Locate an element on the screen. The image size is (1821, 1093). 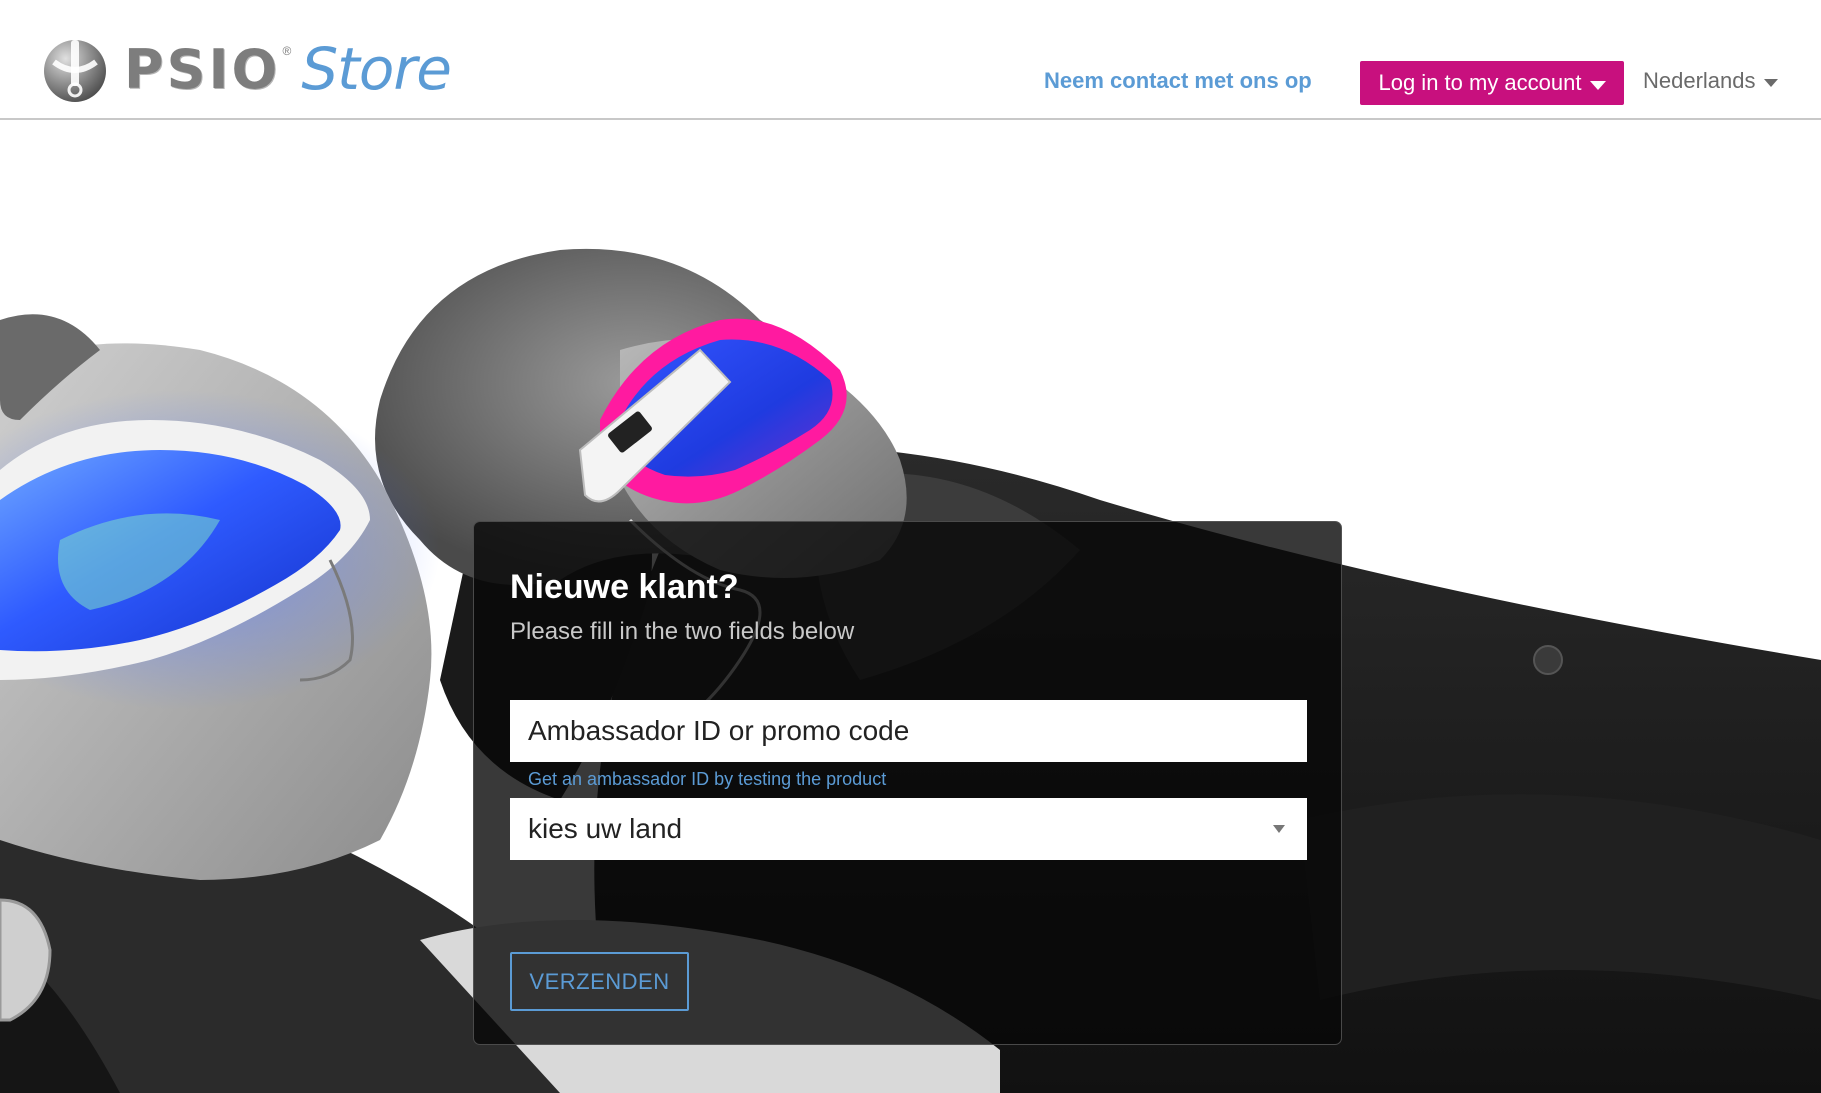
country-select: kies uw land is located at coordinates (908, 829).